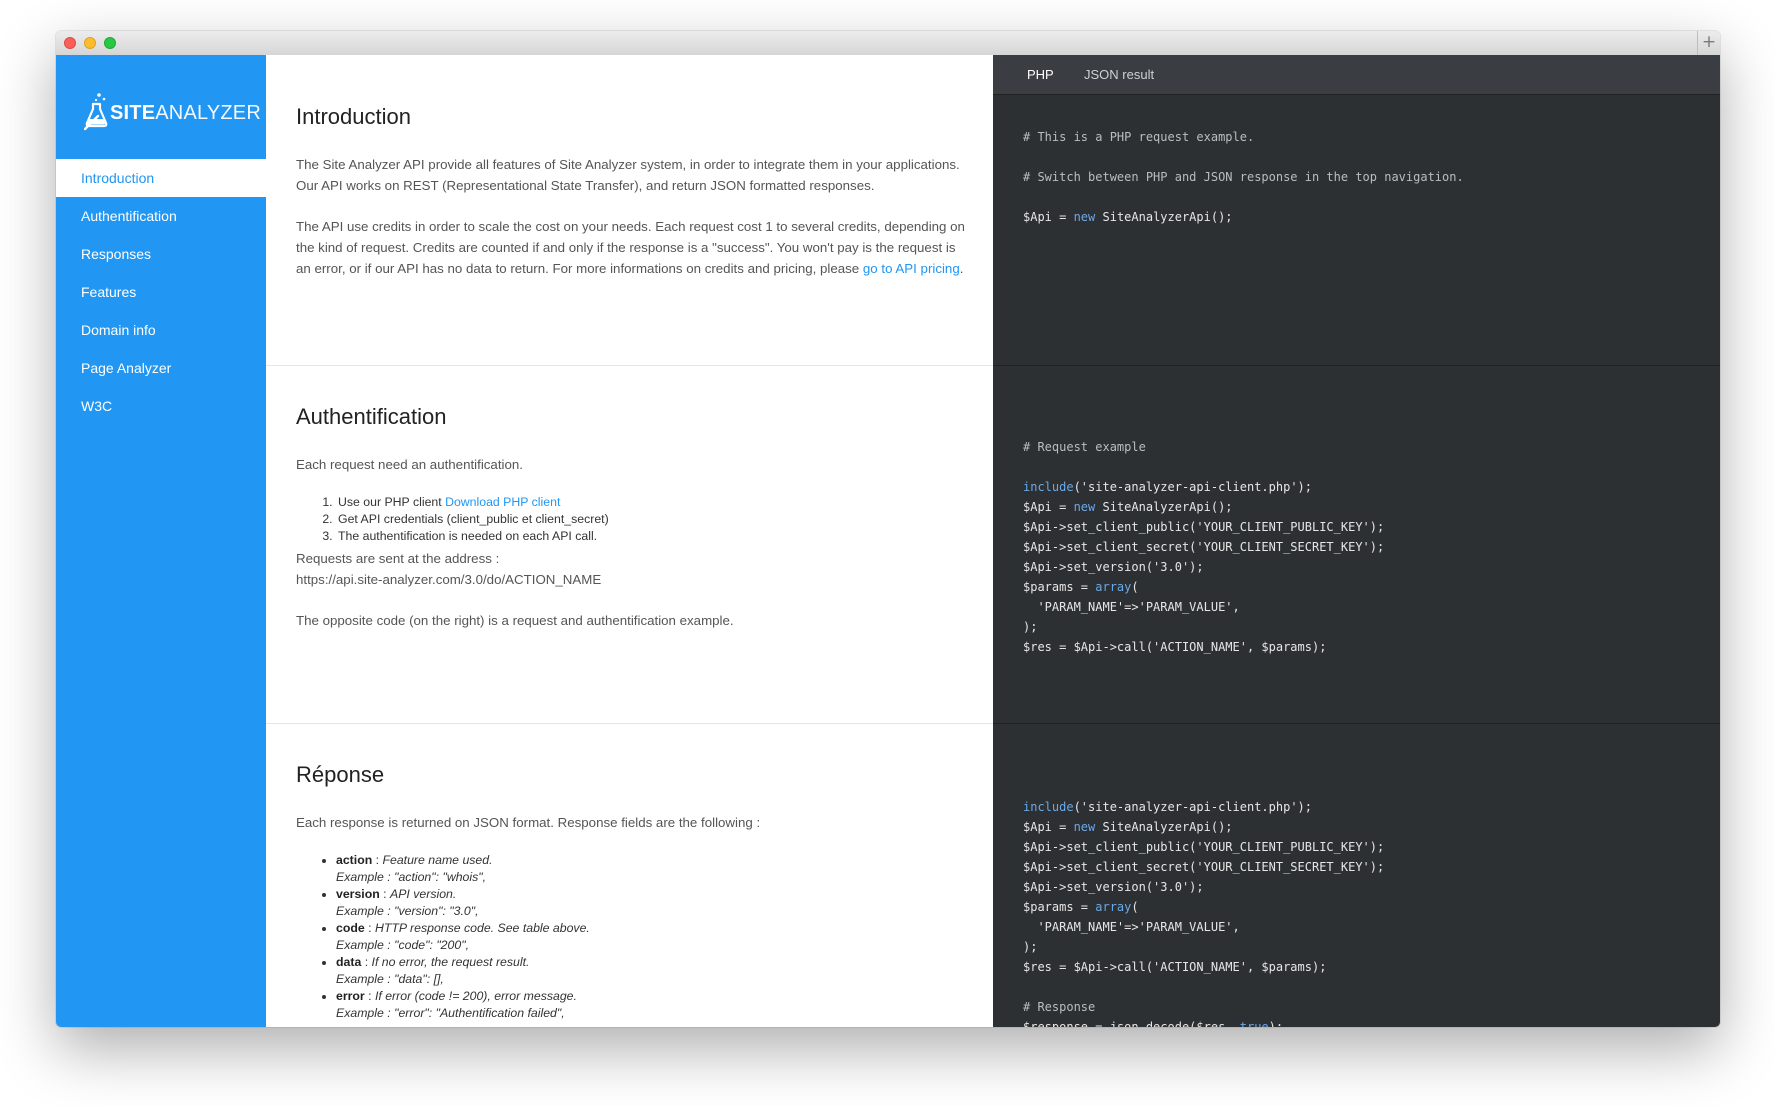 The height and width of the screenshot is (1106, 1775). Describe the element at coordinates (185, 113) in the screenshot. I see `logo-text: SITEANALYZER` at that location.